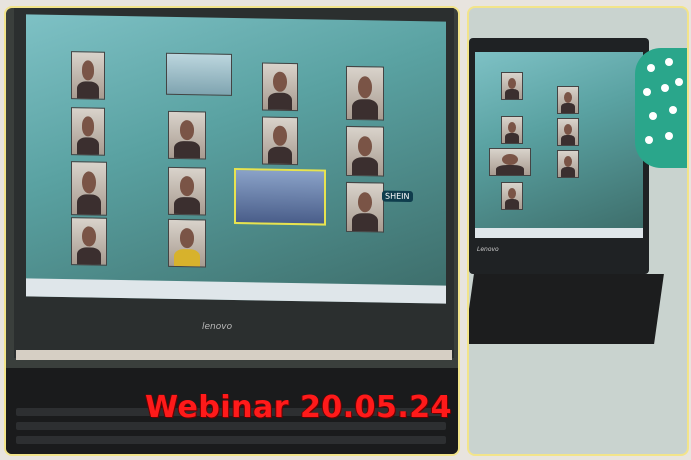  I want to click on laptop-logo: Lenovo, so click(488, 249).